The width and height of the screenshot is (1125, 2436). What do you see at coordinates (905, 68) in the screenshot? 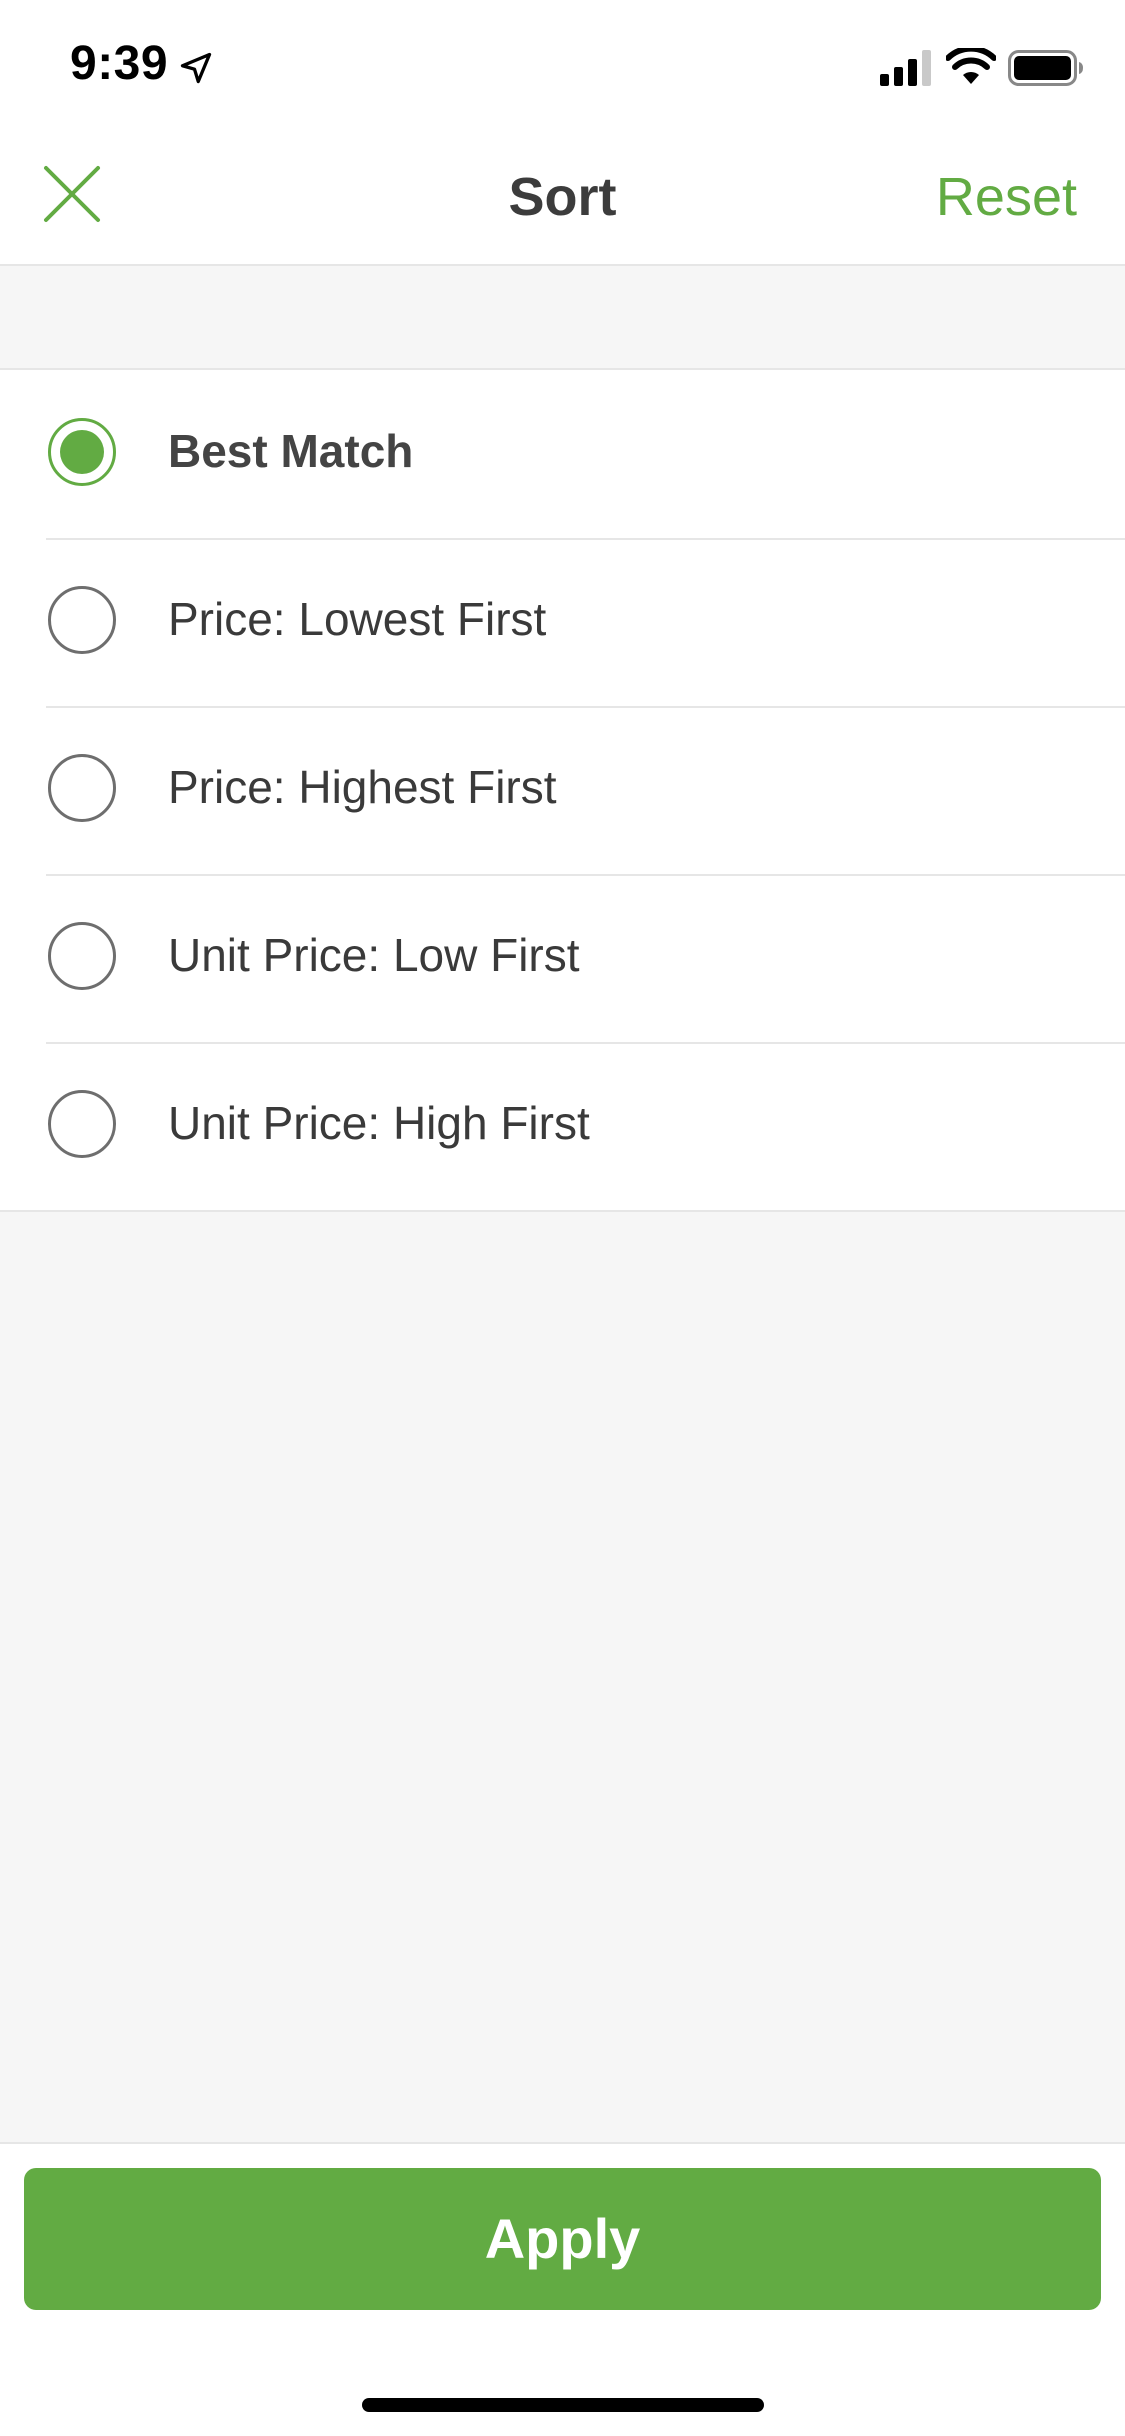
I see `cellular-signal-icon` at bounding box center [905, 68].